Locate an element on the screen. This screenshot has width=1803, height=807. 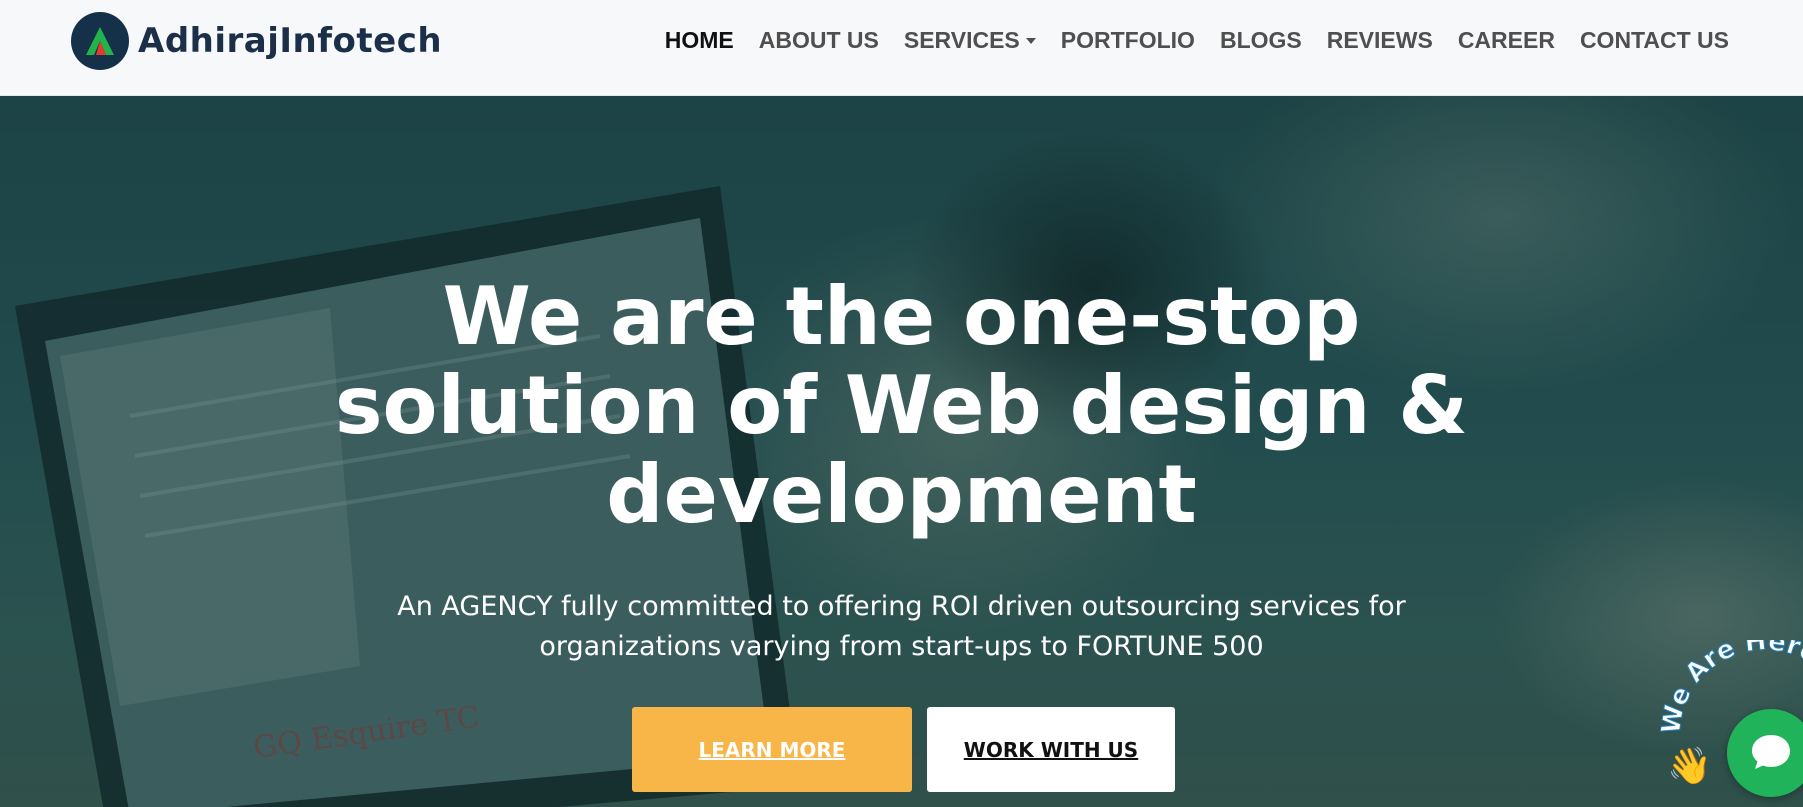
nav-career: CAREER is located at coordinates (1506, 40).